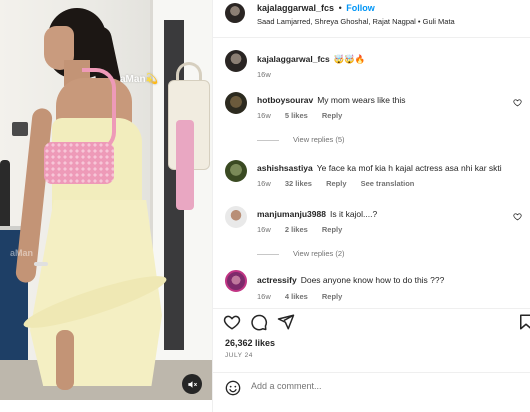 This screenshot has height=412, width=530. I want to click on add-comment-bar, so click(371, 387).